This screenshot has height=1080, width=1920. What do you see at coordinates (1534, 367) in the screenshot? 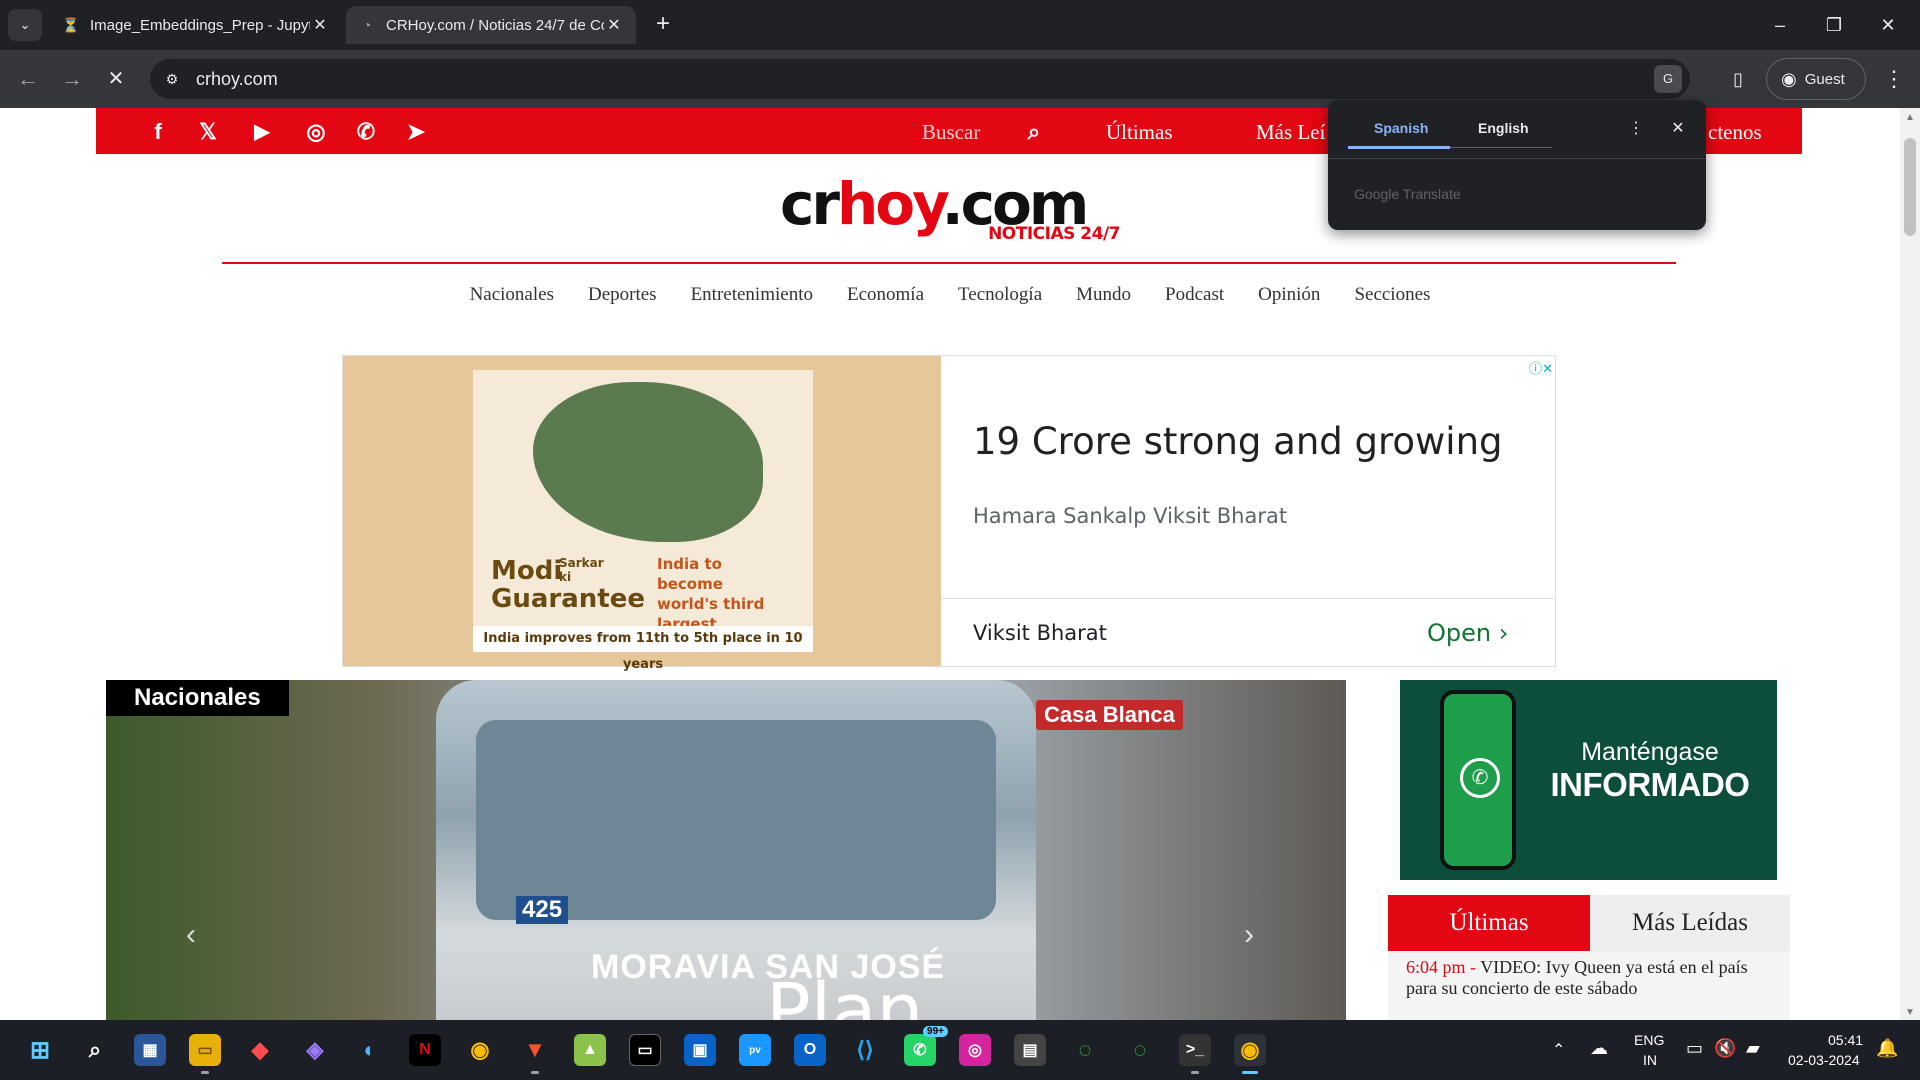
I see `adchoices-icon: ⓘ✕` at bounding box center [1534, 367].